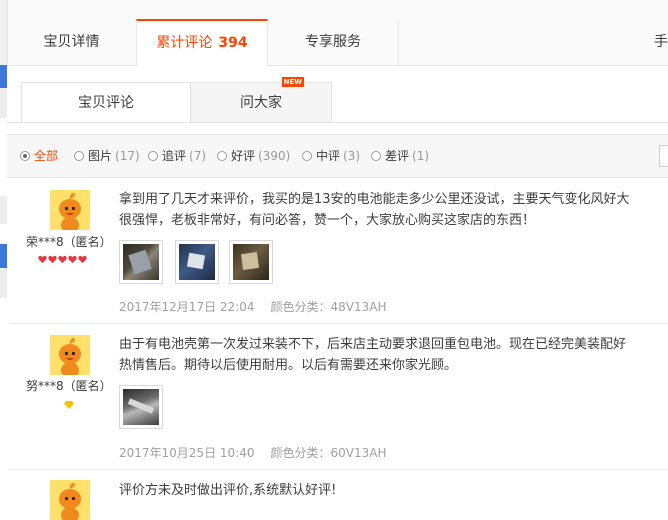 The height and width of the screenshot is (520, 668). I want to click on filter-negative-count: (1), so click(421, 156).